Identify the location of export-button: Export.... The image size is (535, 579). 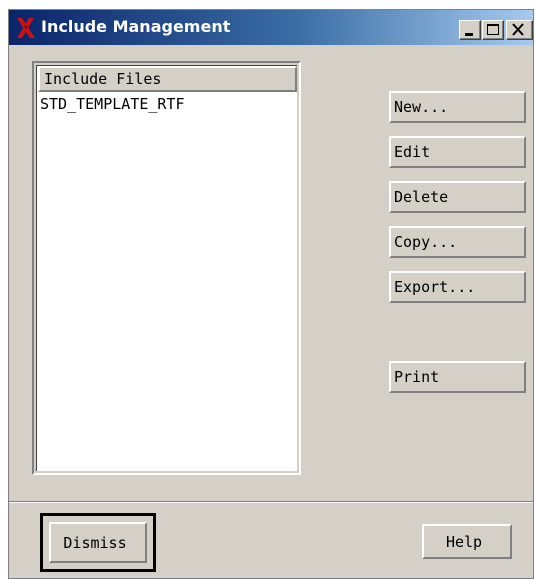
(457, 287).